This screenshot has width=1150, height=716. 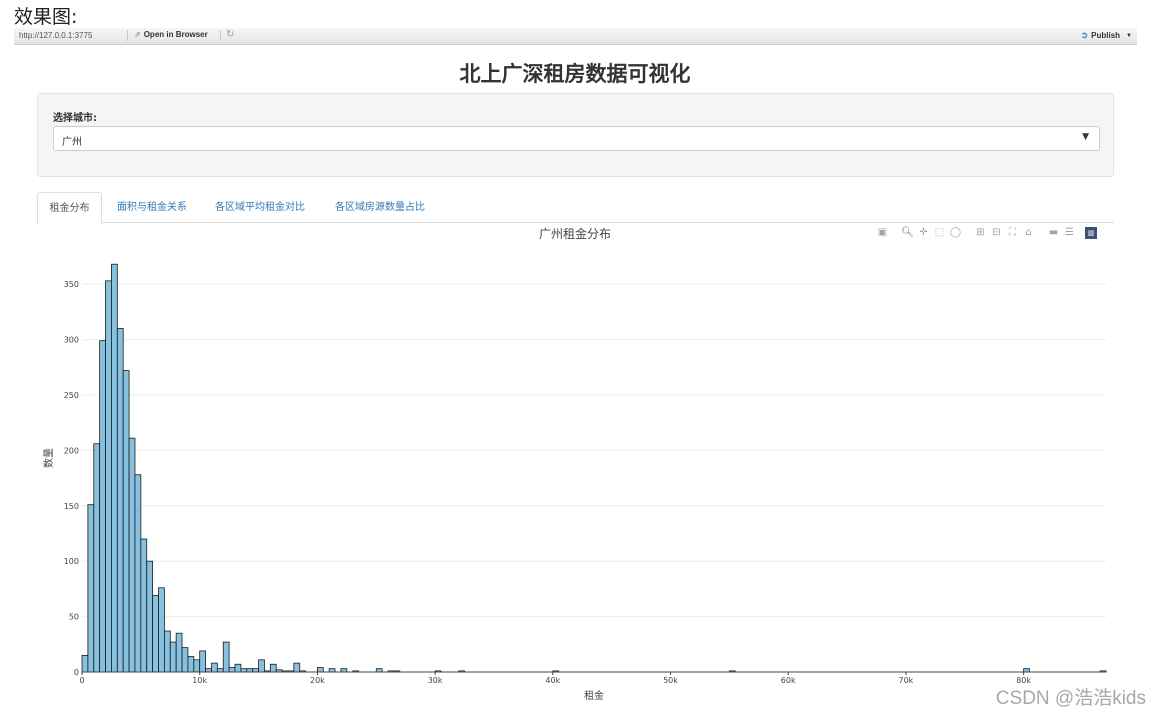 I want to click on x-tick-label: 50k, so click(x=670, y=680).